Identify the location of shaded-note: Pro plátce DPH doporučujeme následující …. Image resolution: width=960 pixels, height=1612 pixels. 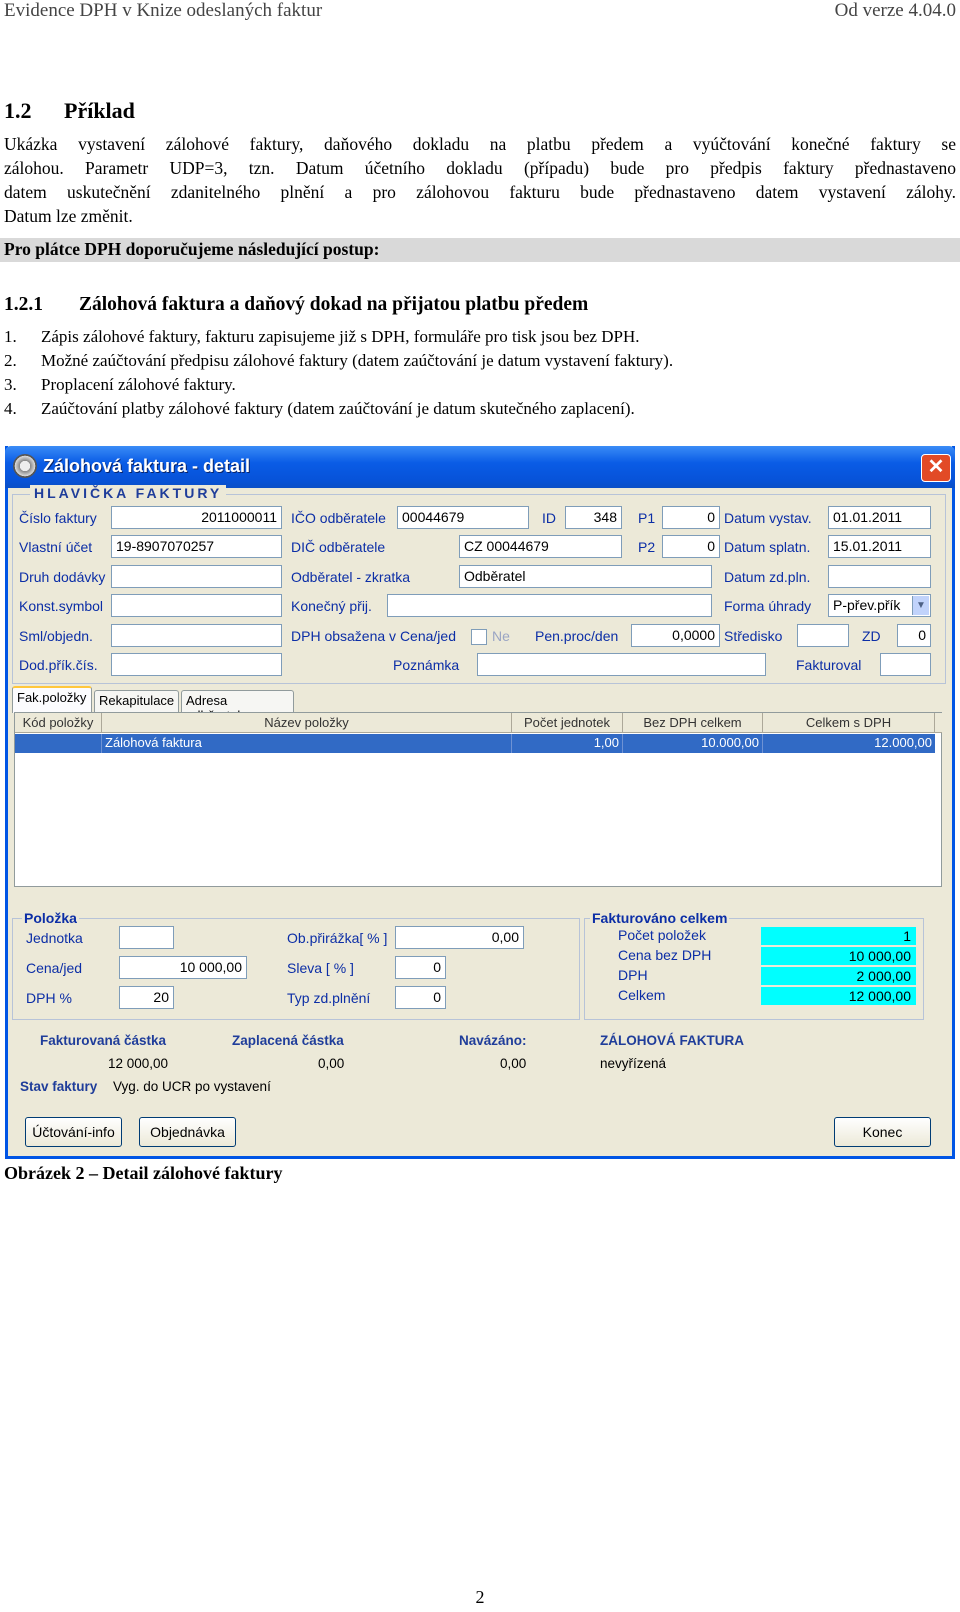
(480, 250).